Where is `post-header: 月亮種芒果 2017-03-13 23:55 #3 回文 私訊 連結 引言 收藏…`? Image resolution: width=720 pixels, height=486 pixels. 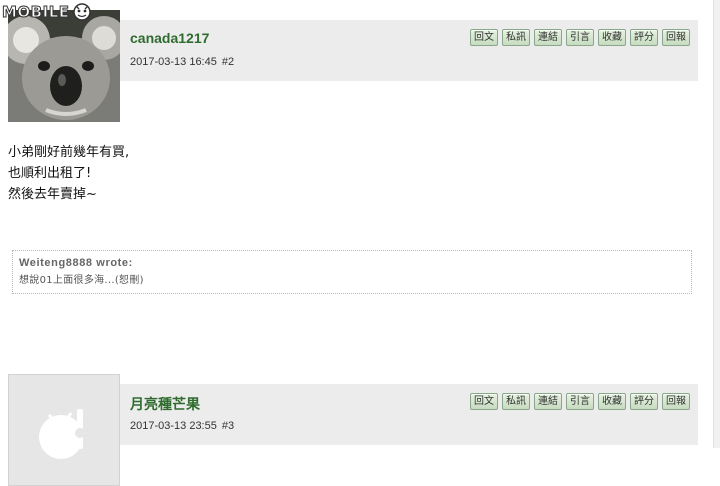
post-header: 月亮種芒果 2017-03-13 23:55 #3 回文 私訊 連結 引言 收藏… is located at coordinates (409, 414).